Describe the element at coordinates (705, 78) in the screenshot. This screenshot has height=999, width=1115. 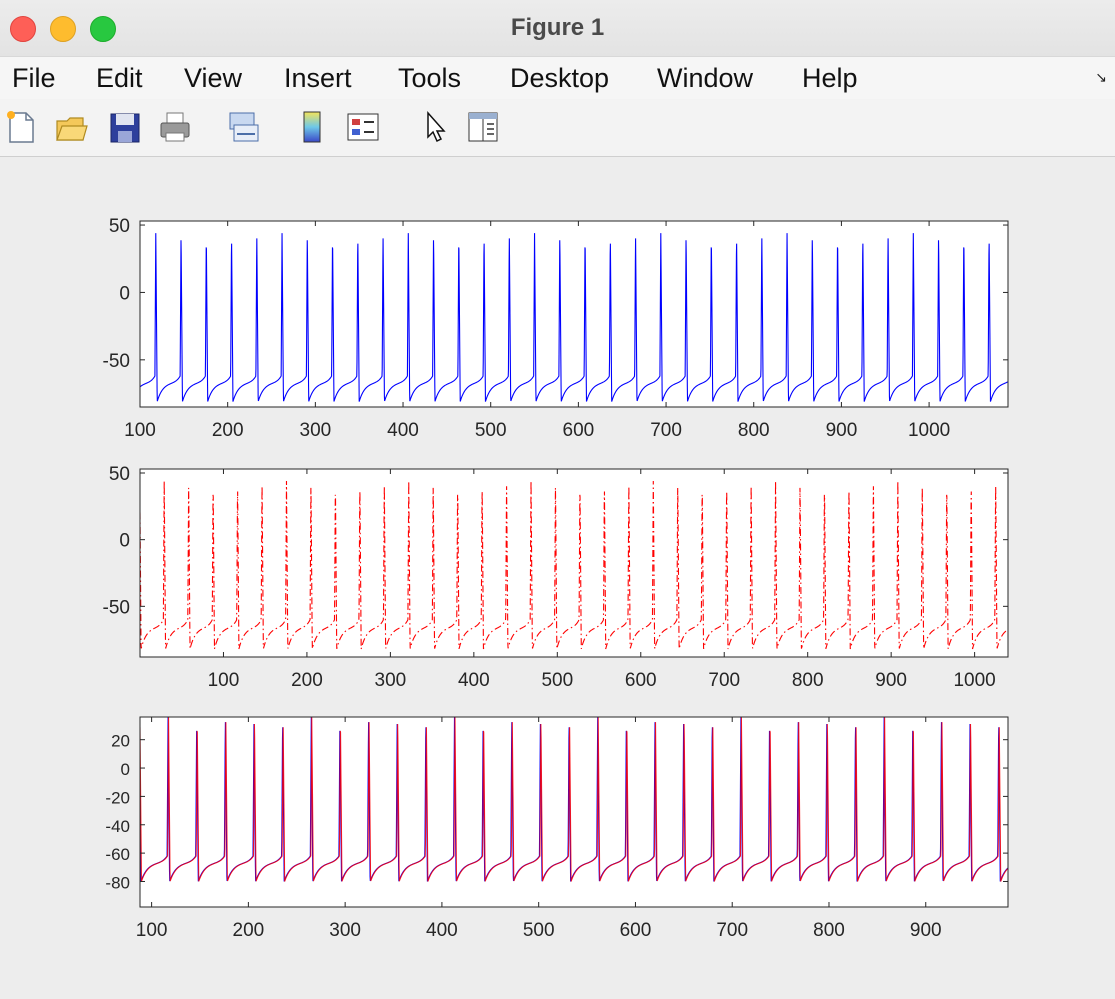
I see `menu-window: Window` at that location.